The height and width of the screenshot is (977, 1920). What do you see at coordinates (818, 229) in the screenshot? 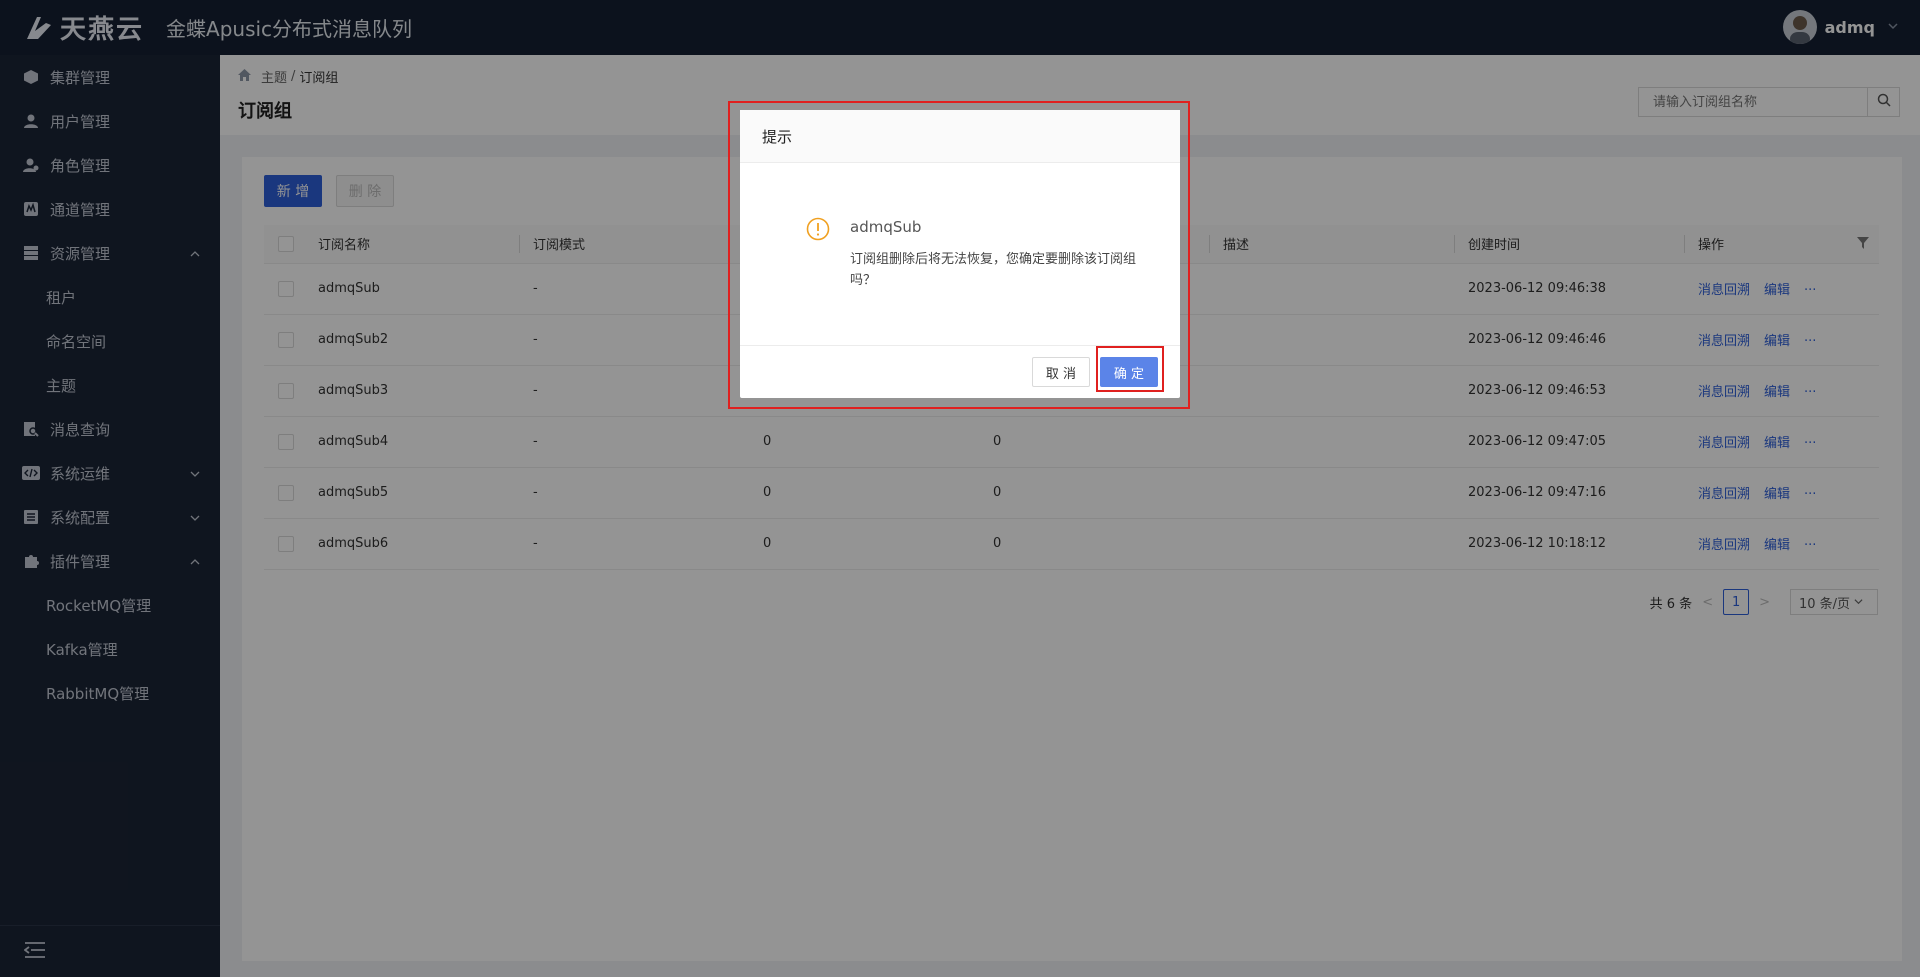
I see `warning-icon` at bounding box center [818, 229].